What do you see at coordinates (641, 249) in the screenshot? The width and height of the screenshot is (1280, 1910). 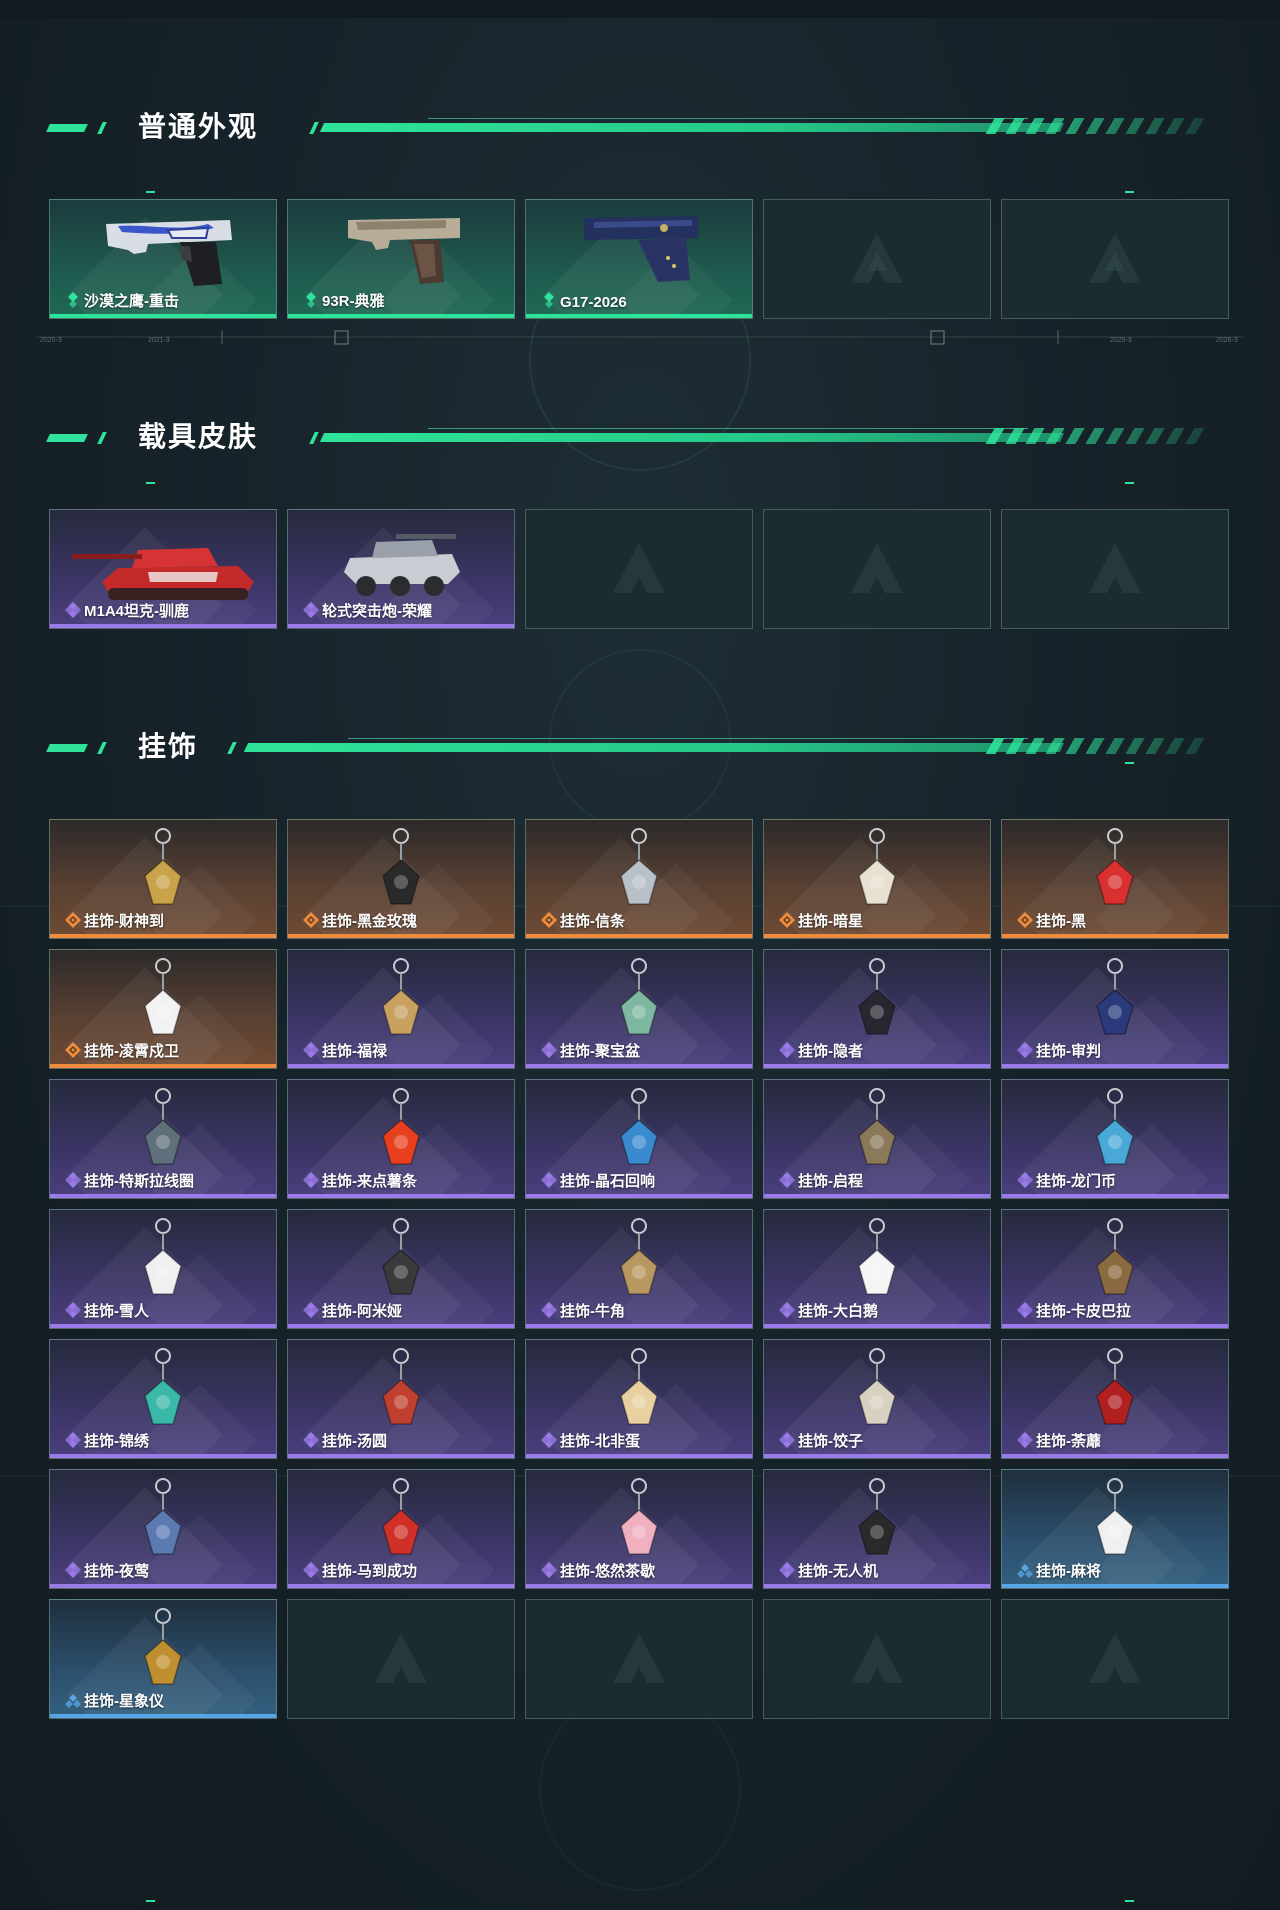 I see `pistol-g17-icon` at bounding box center [641, 249].